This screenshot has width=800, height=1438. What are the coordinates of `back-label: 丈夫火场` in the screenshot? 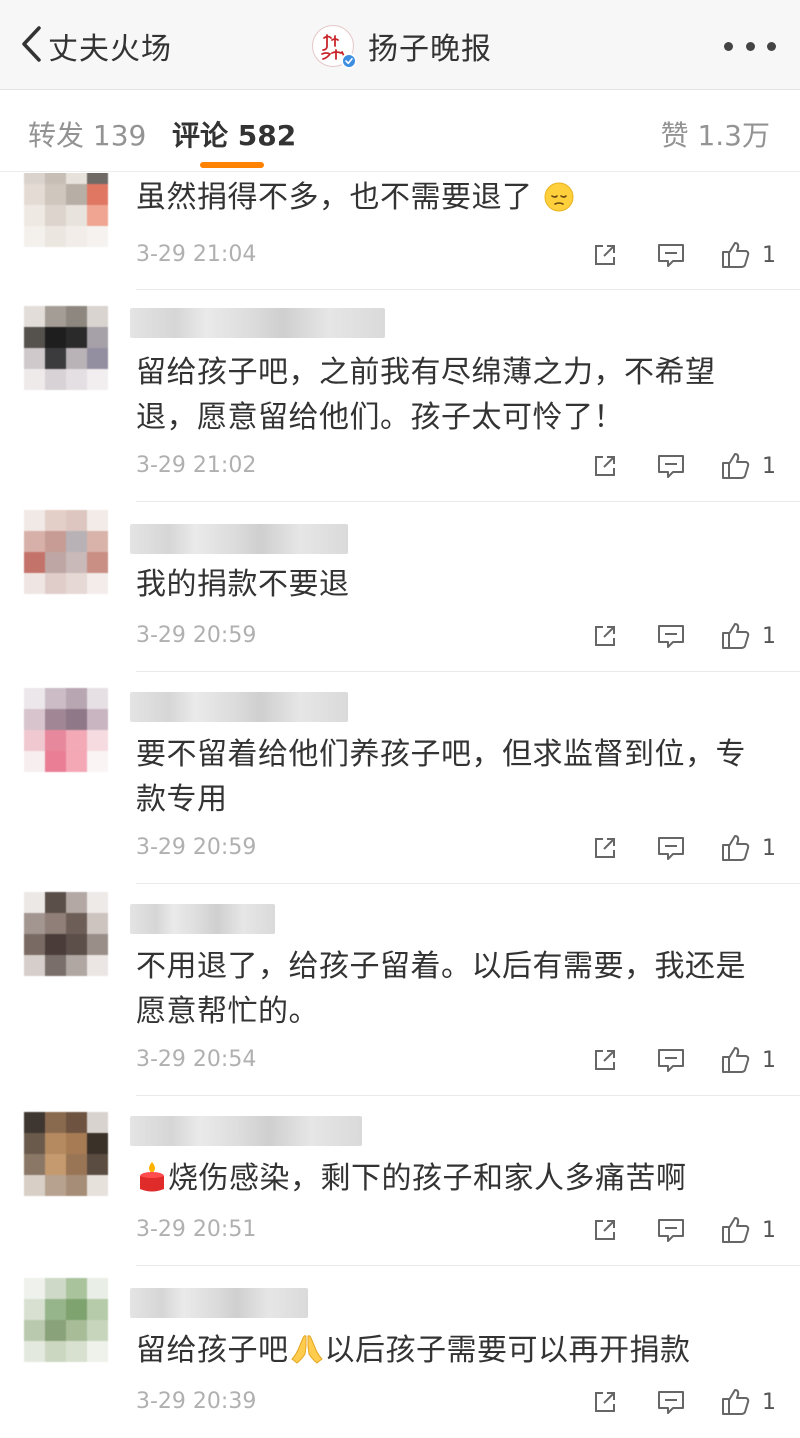 It's located at (110, 49).